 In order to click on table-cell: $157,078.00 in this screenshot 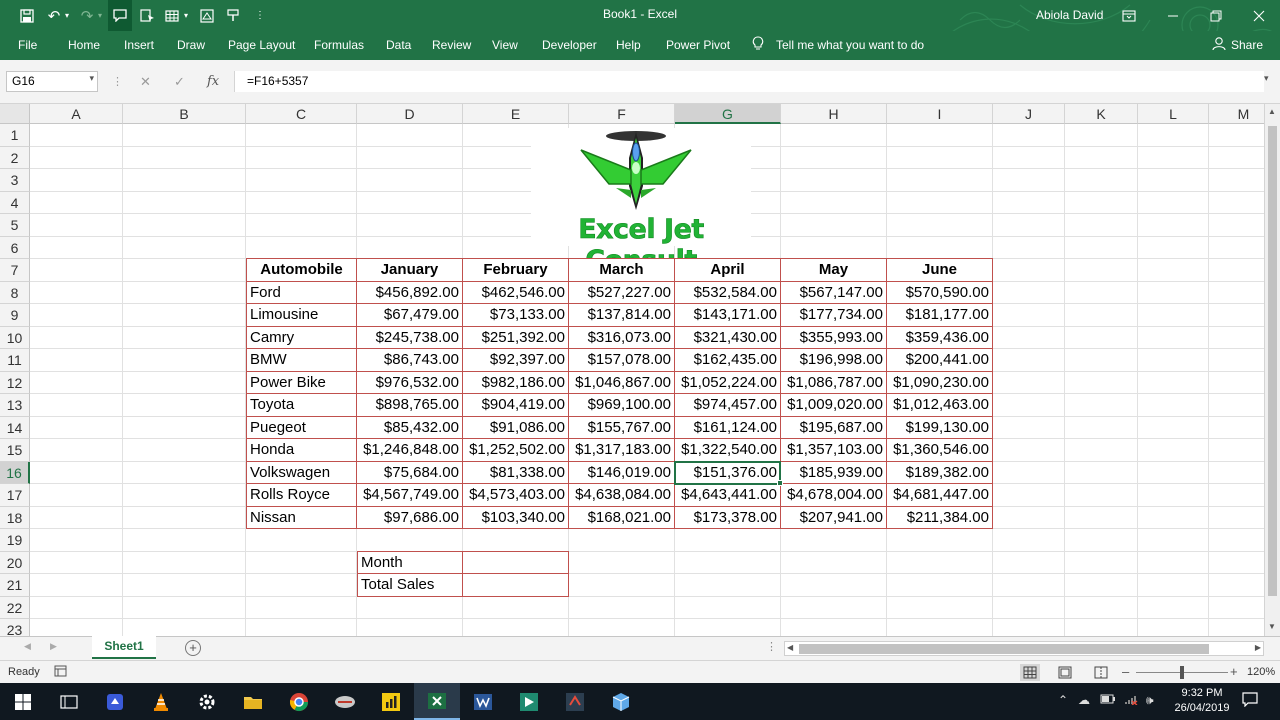, I will do `click(622, 360)`.